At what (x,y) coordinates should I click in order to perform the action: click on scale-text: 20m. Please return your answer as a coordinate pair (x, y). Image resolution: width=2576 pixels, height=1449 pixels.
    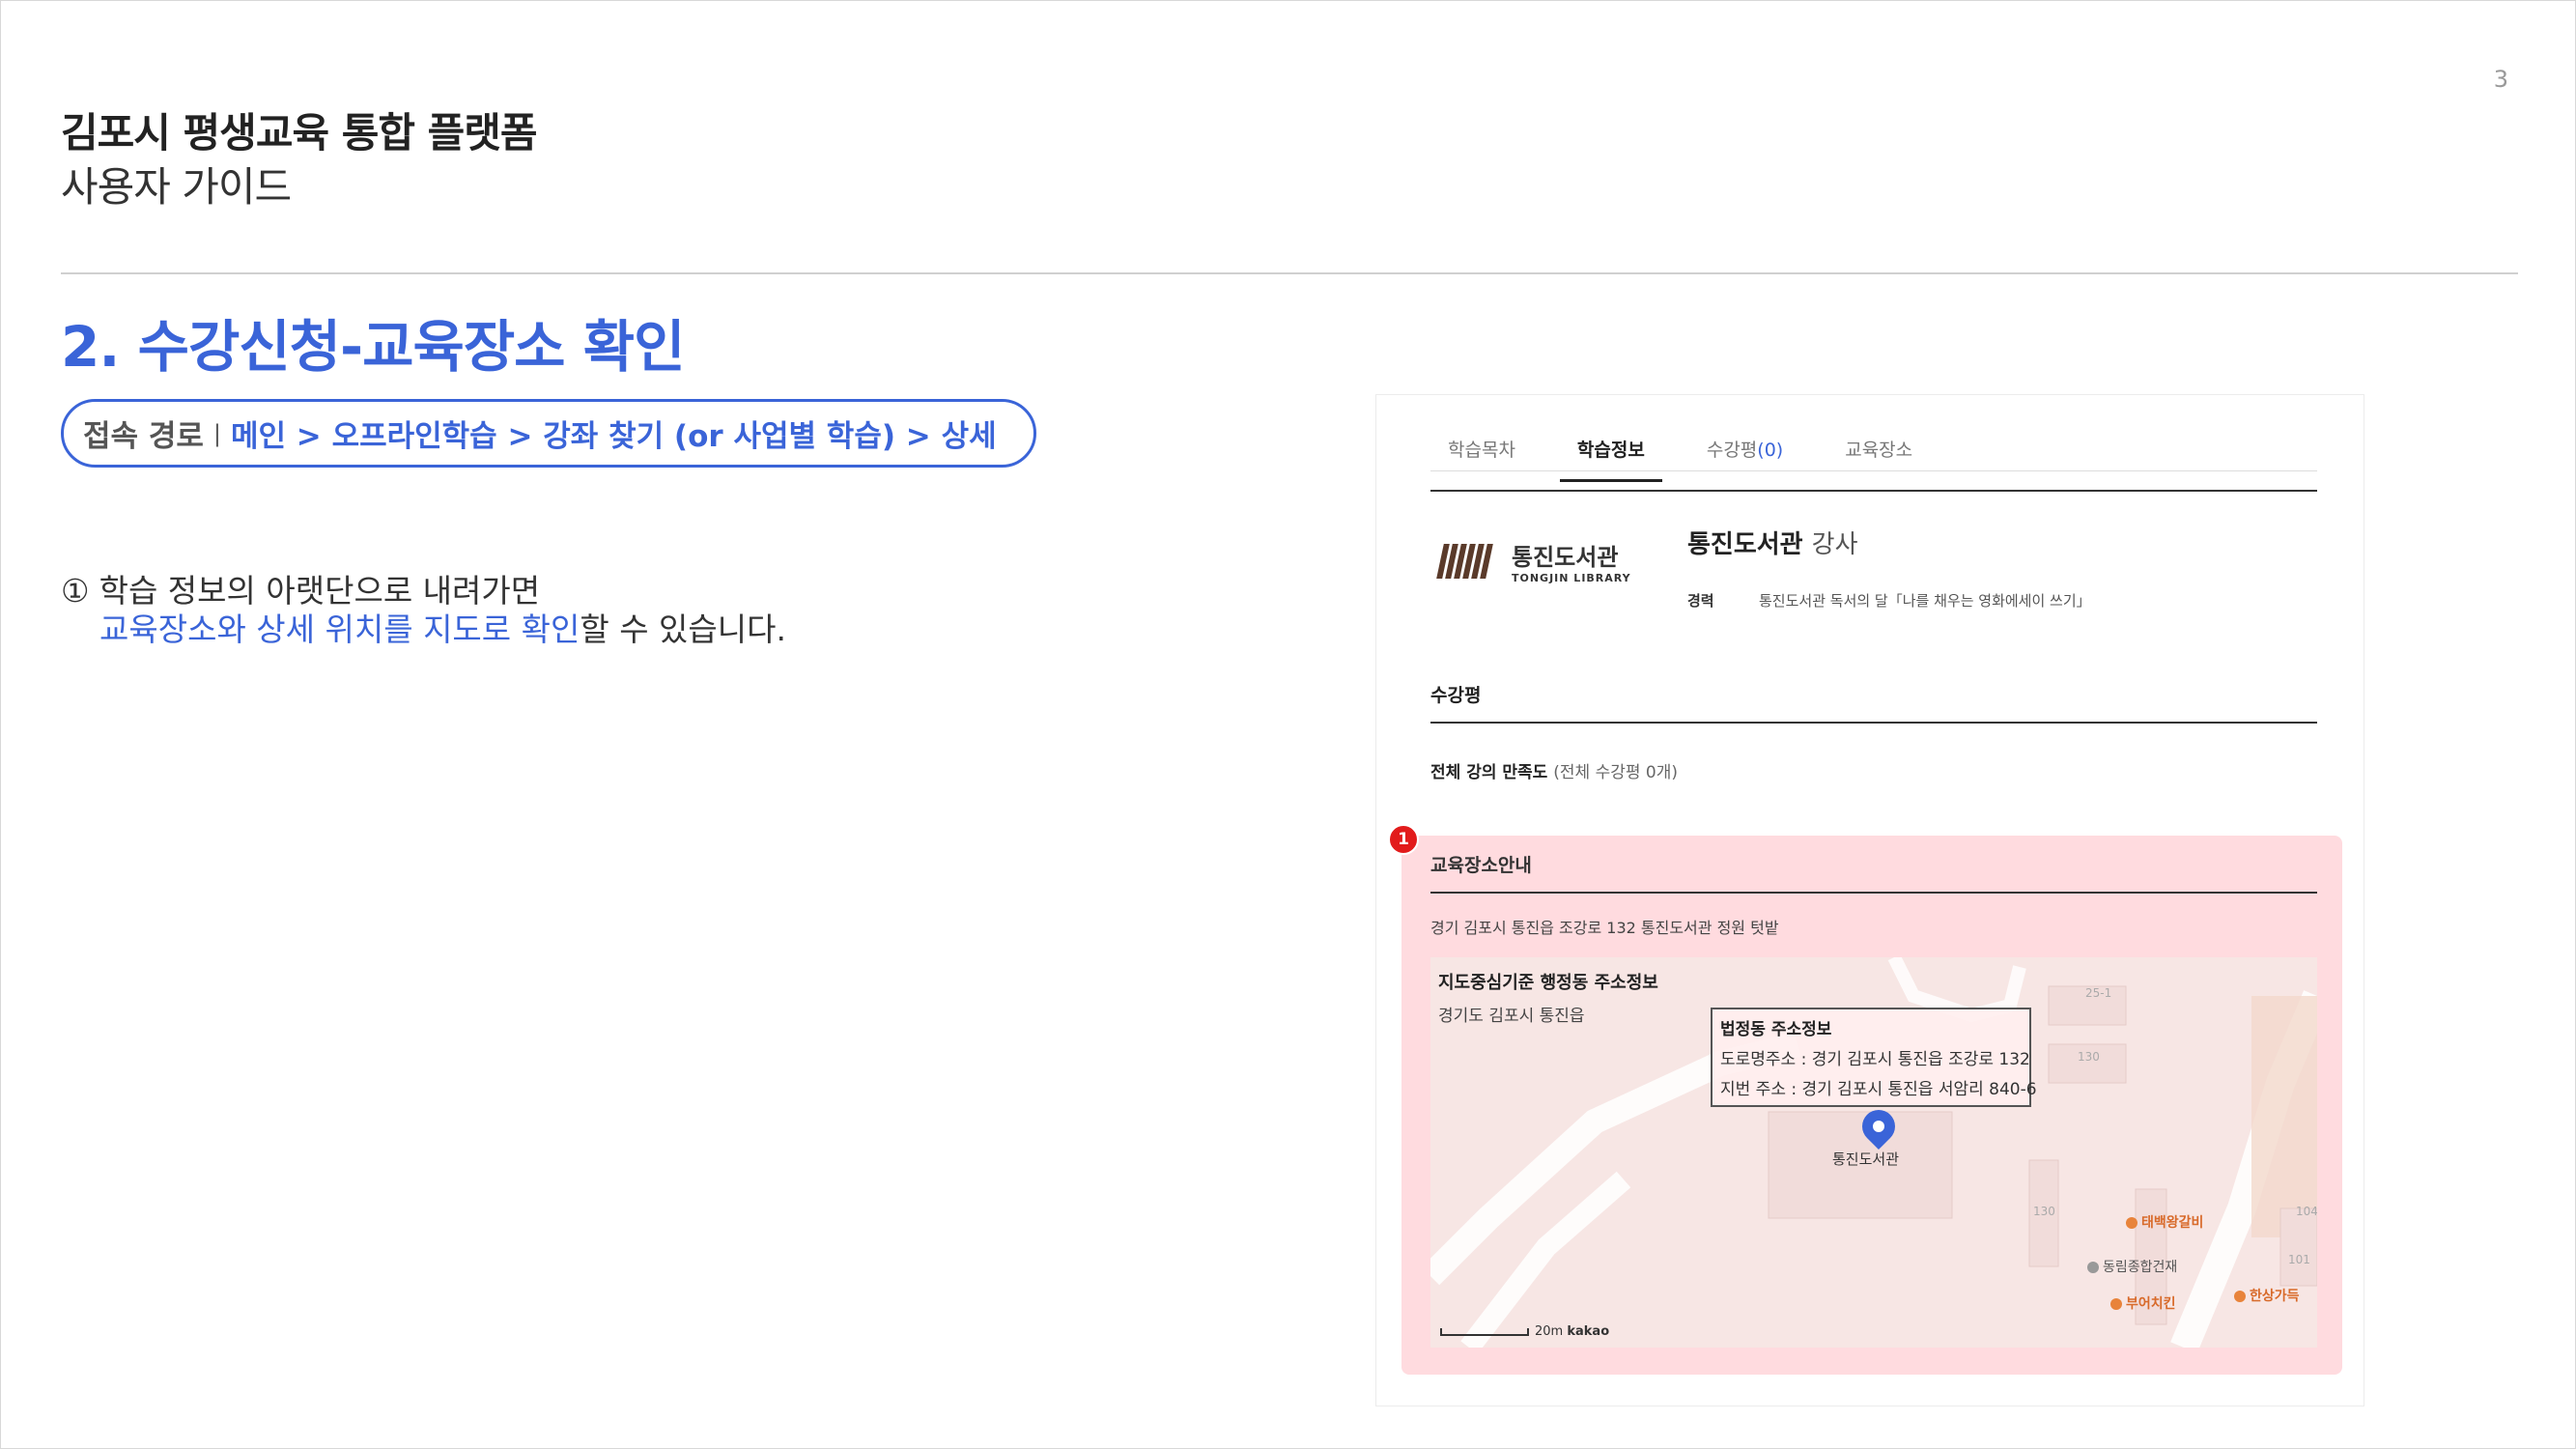
    Looking at the image, I should click on (1549, 1331).